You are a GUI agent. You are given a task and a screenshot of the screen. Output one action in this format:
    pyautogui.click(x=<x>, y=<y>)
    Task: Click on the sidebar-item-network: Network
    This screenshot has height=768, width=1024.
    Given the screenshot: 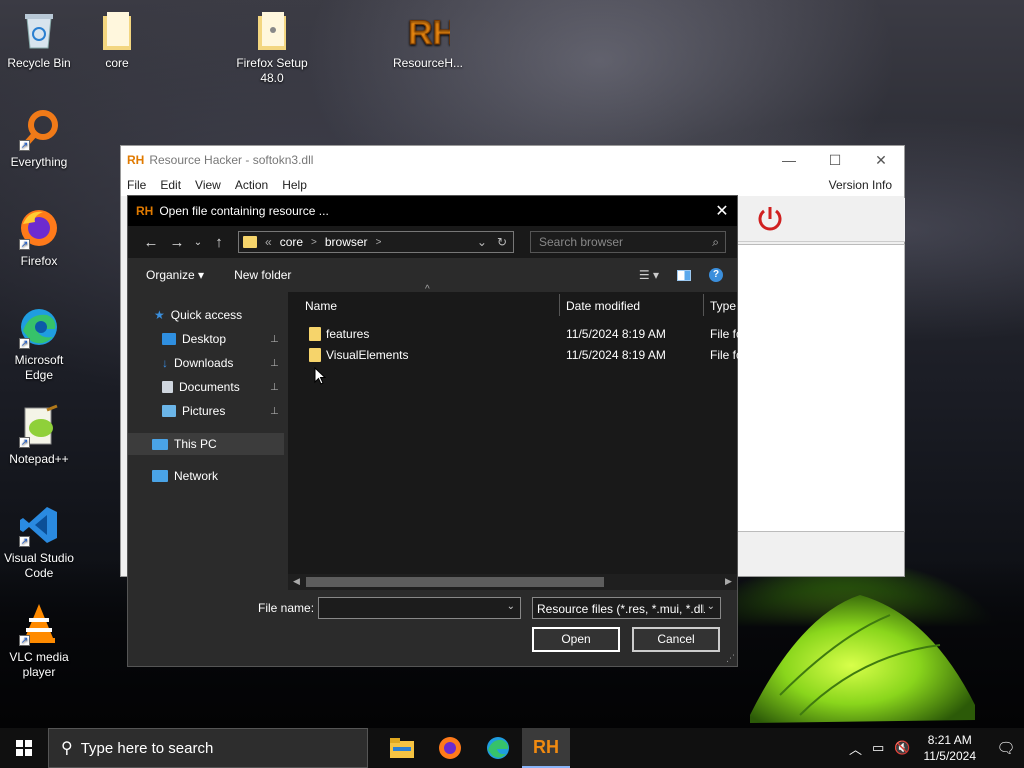 What is the action you would take?
    pyautogui.click(x=185, y=476)
    